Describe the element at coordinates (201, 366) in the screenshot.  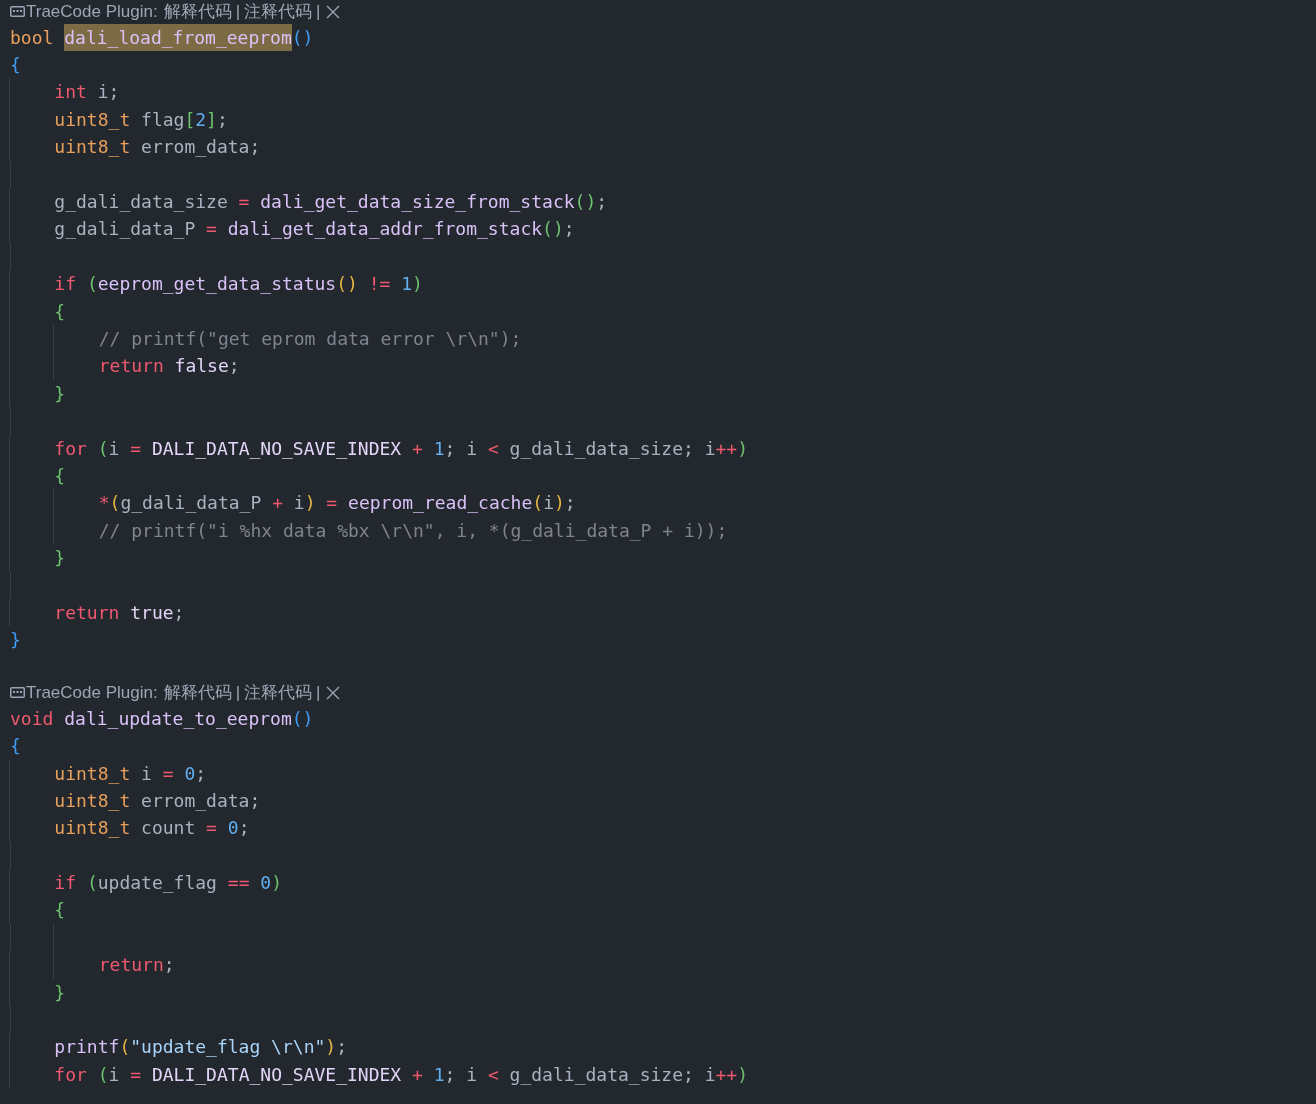
I see `code-constant: false` at that location.